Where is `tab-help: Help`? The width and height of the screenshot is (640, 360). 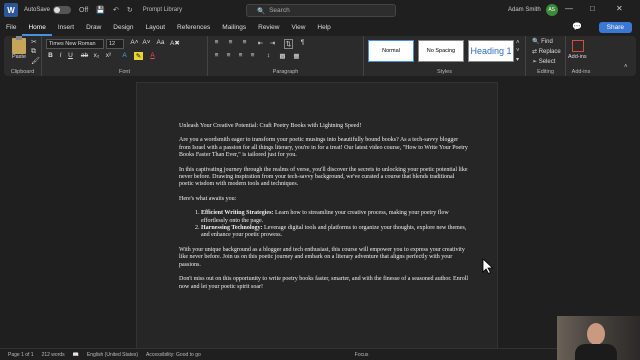
tab-help: Help is located at coordinates (323, 28).